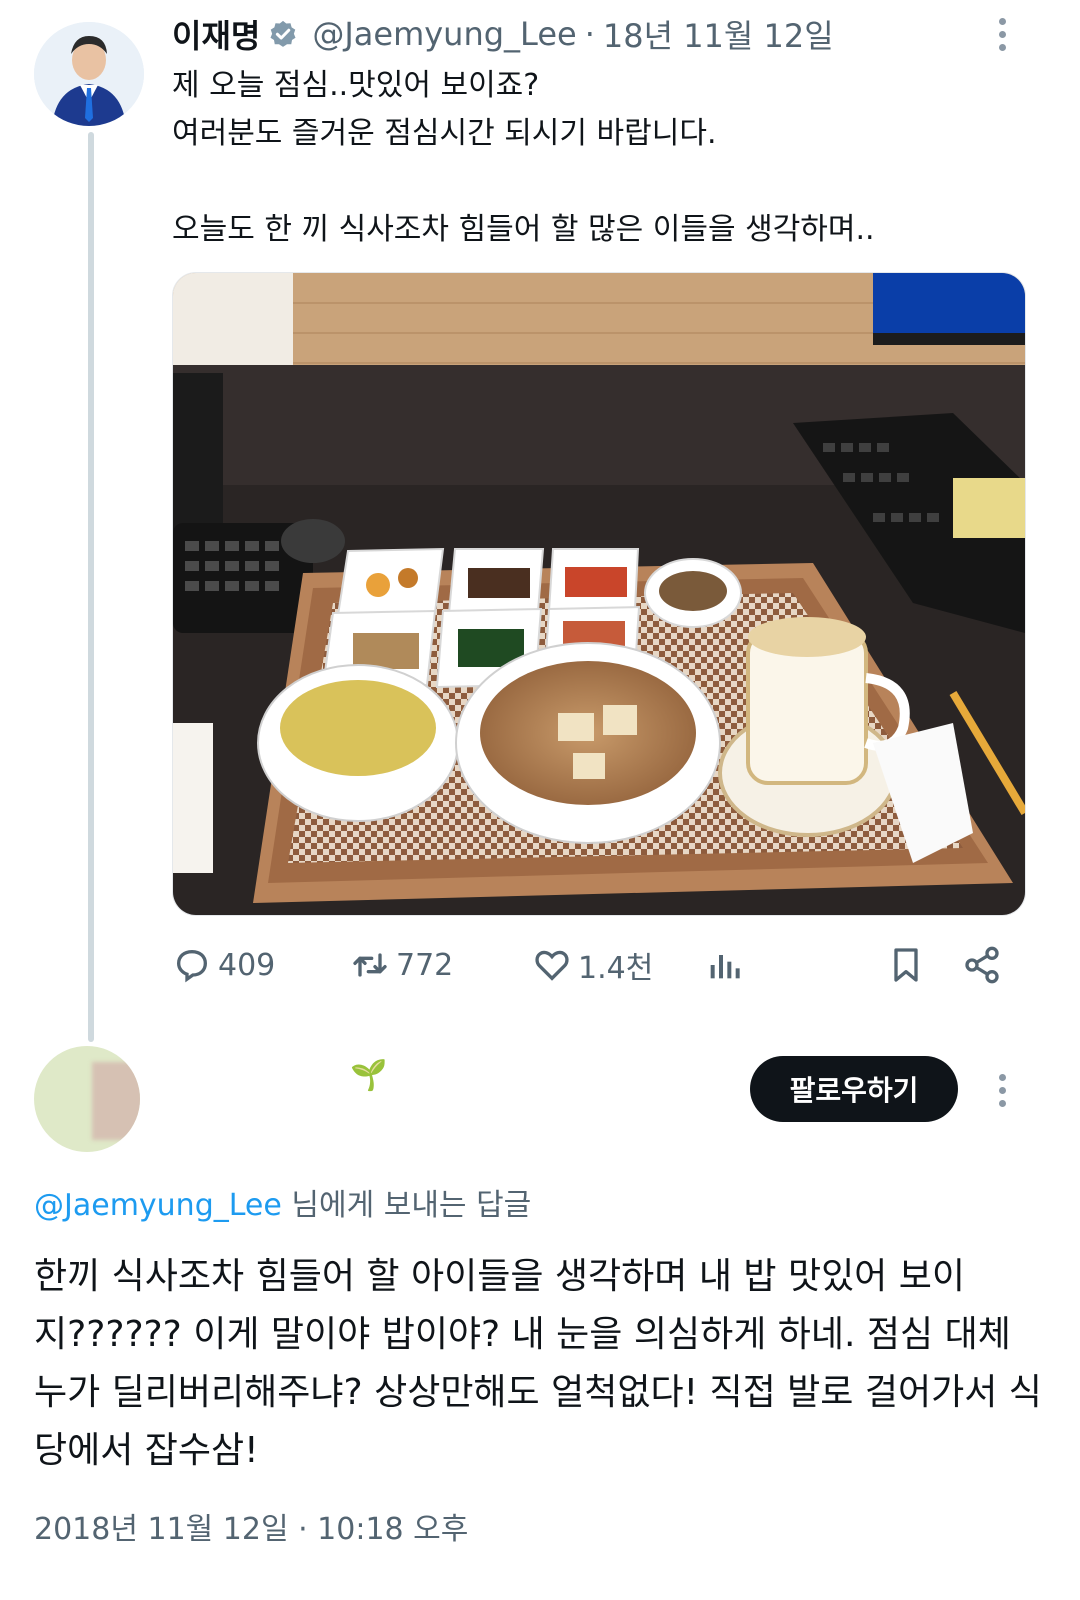  I want to click on retweet-button: 772, so click(401, 965).